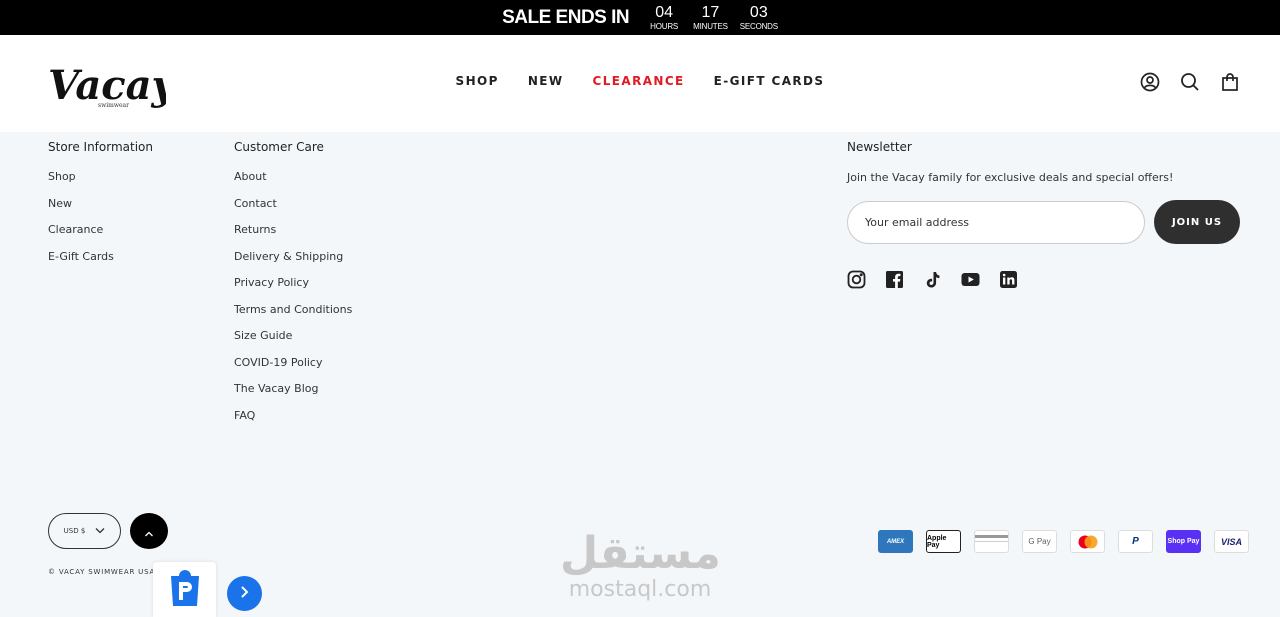 The height and width of the screenshot is (617, 1280). Describe the element at coordinates (710, 26) in the screenshot. I see `countdown-label: MINUTES` at that location.